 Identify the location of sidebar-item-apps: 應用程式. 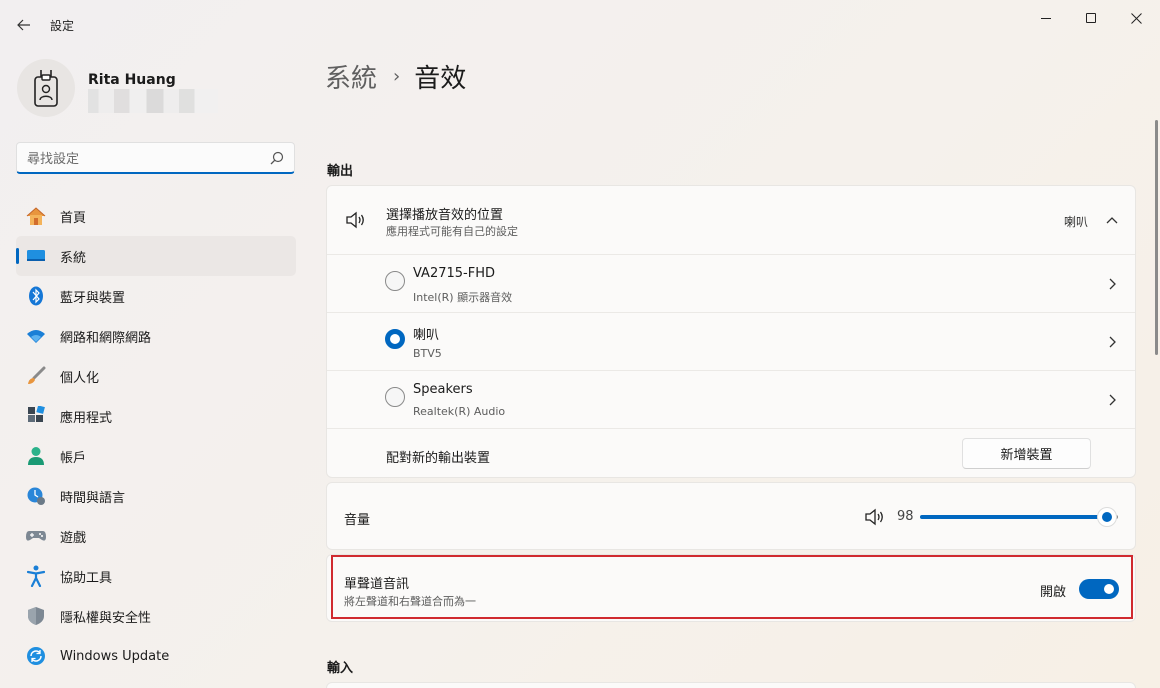
(156, 416).